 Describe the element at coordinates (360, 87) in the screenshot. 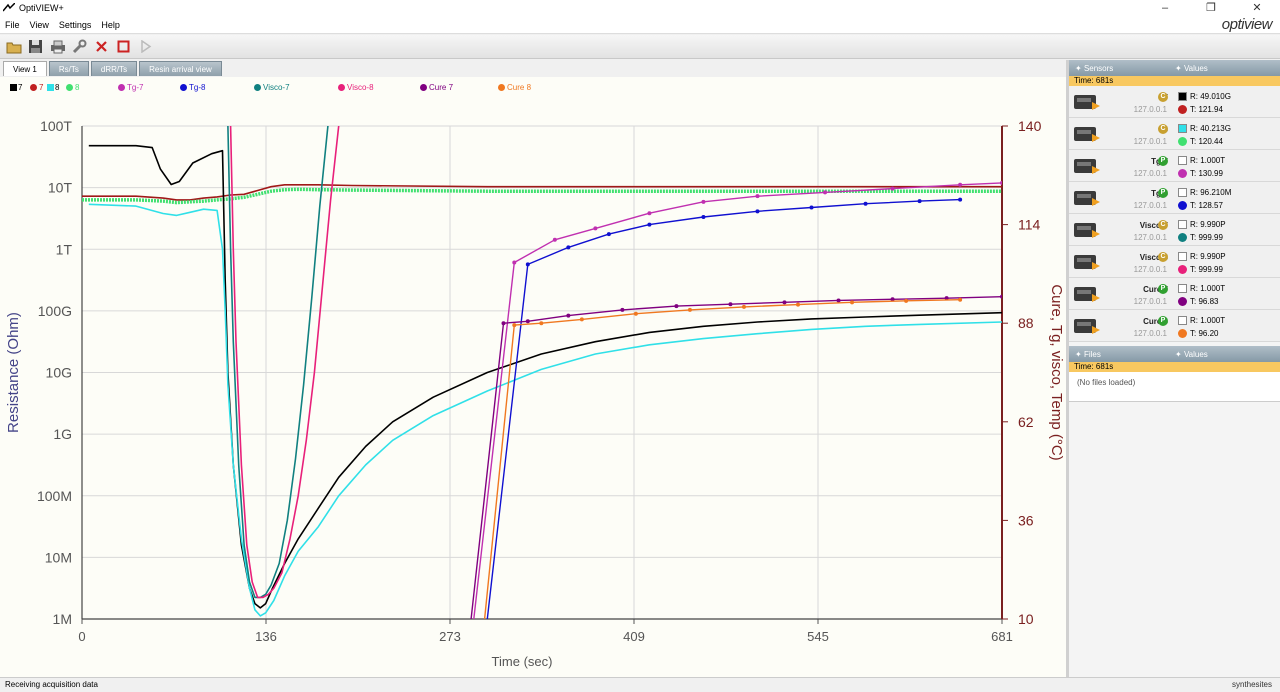

I see `legend-label: Visco-8` at that location.